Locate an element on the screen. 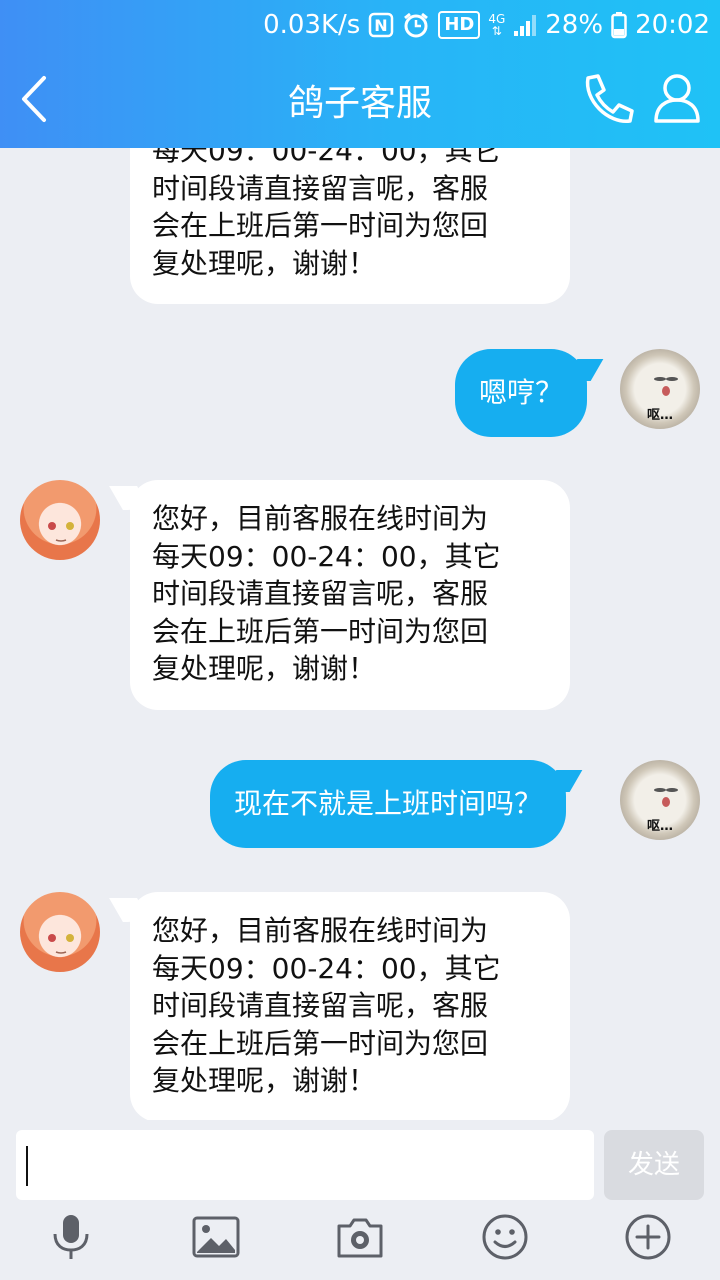  outgoing-message: 现在不就是上班时间吗？ is located at coordinates (396, 804).